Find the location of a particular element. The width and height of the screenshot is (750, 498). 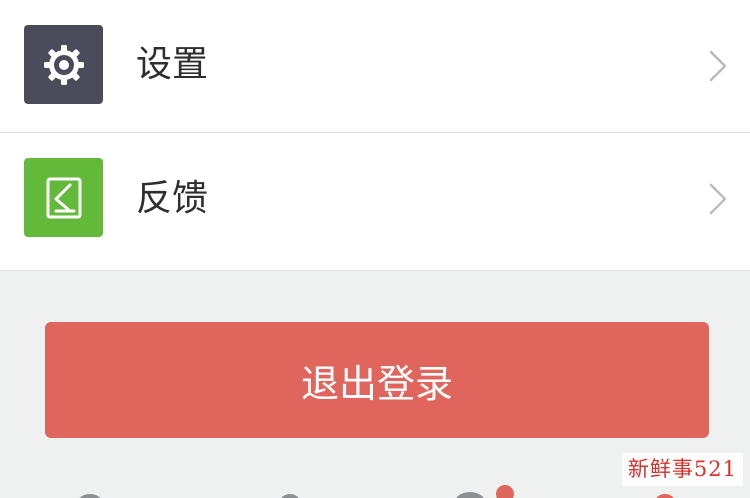

settings-icon-tile is located at coordinates (63, 64).